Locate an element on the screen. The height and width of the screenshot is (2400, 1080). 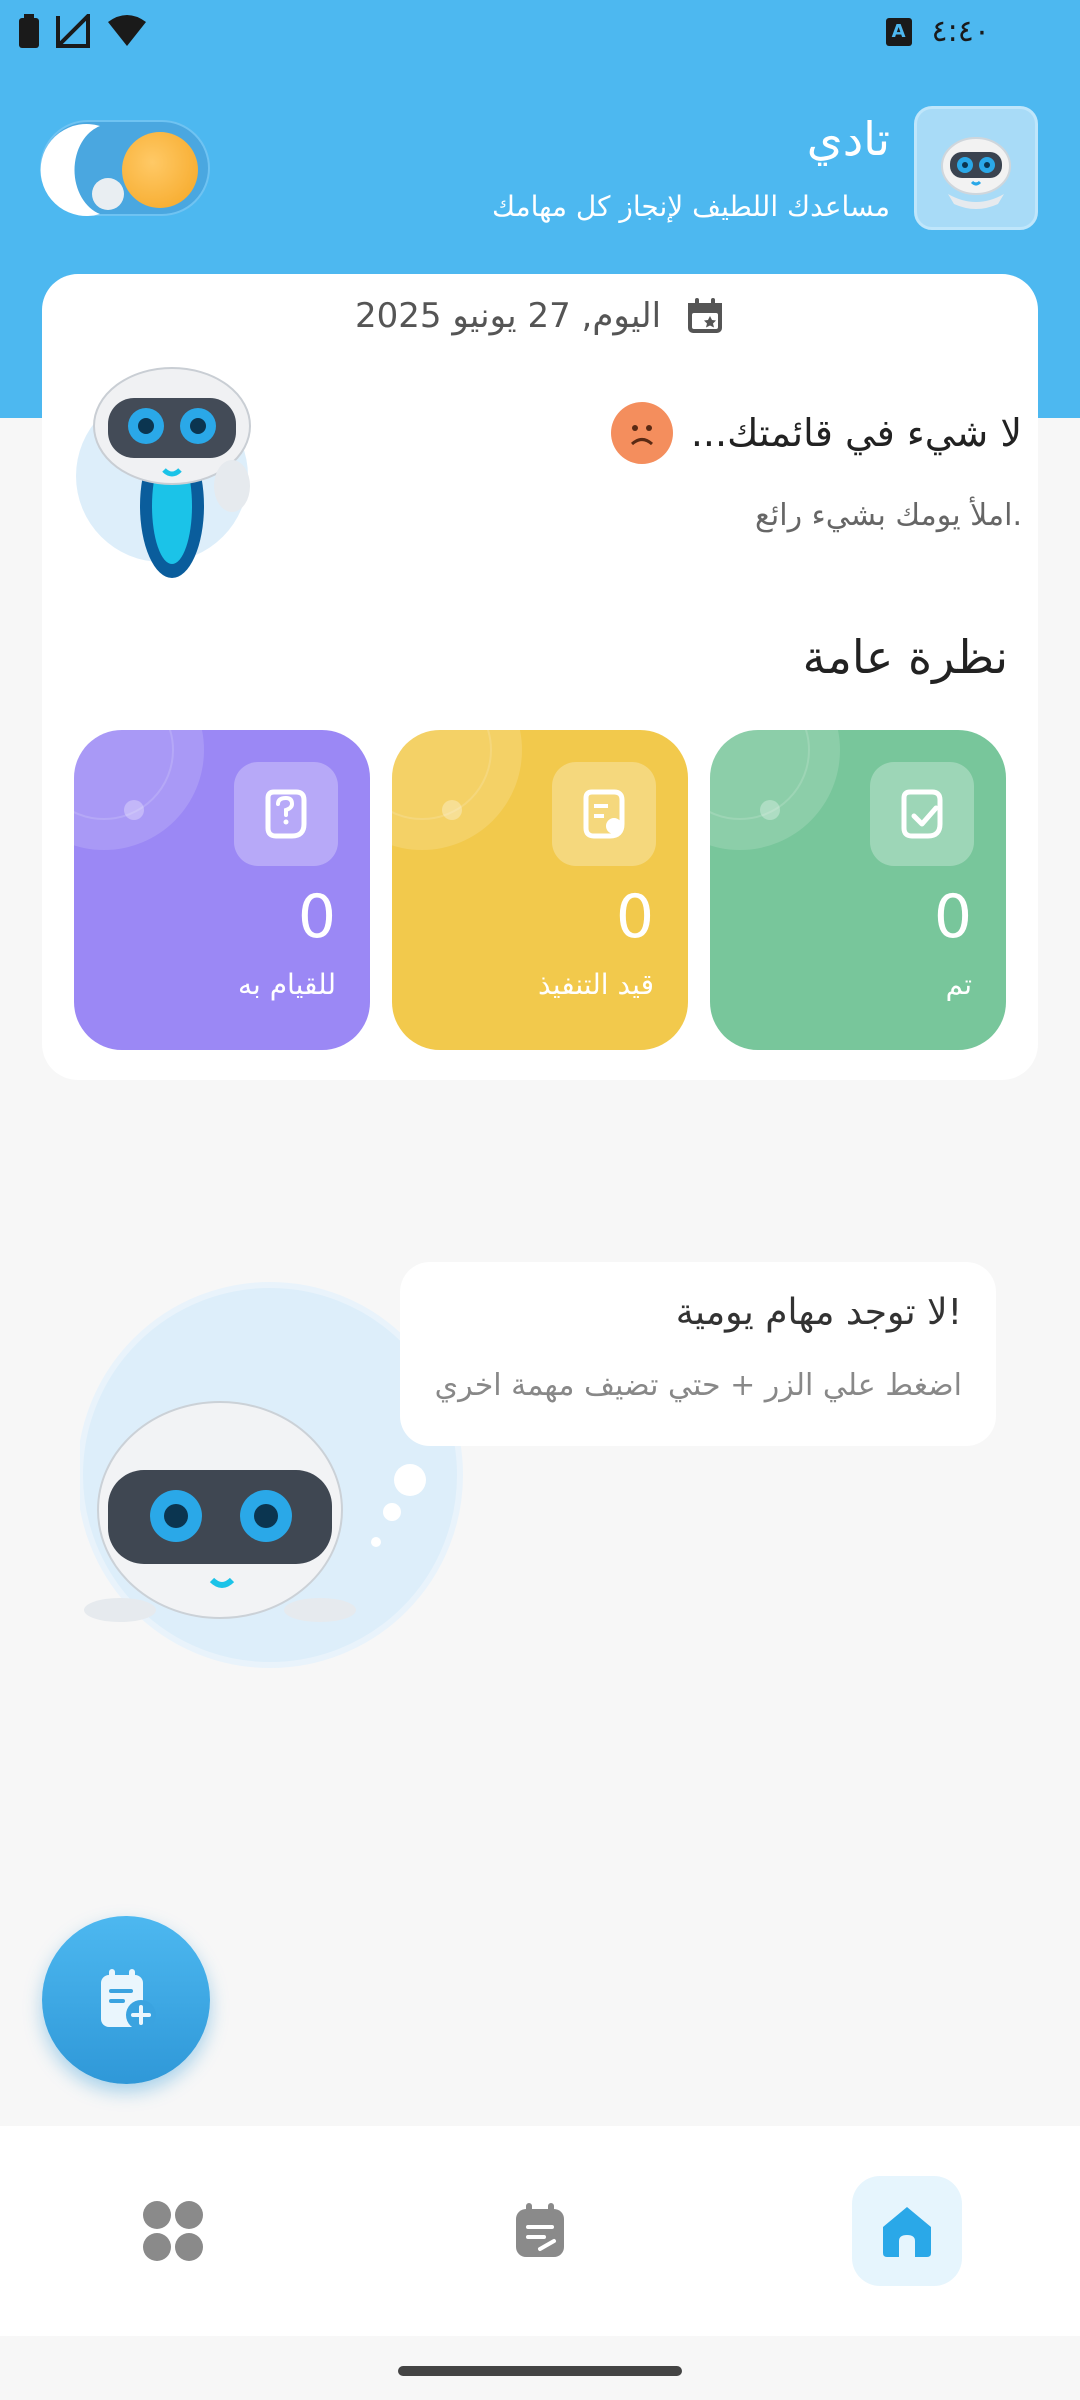
wifi-icon is located at coordinates (127, 30).